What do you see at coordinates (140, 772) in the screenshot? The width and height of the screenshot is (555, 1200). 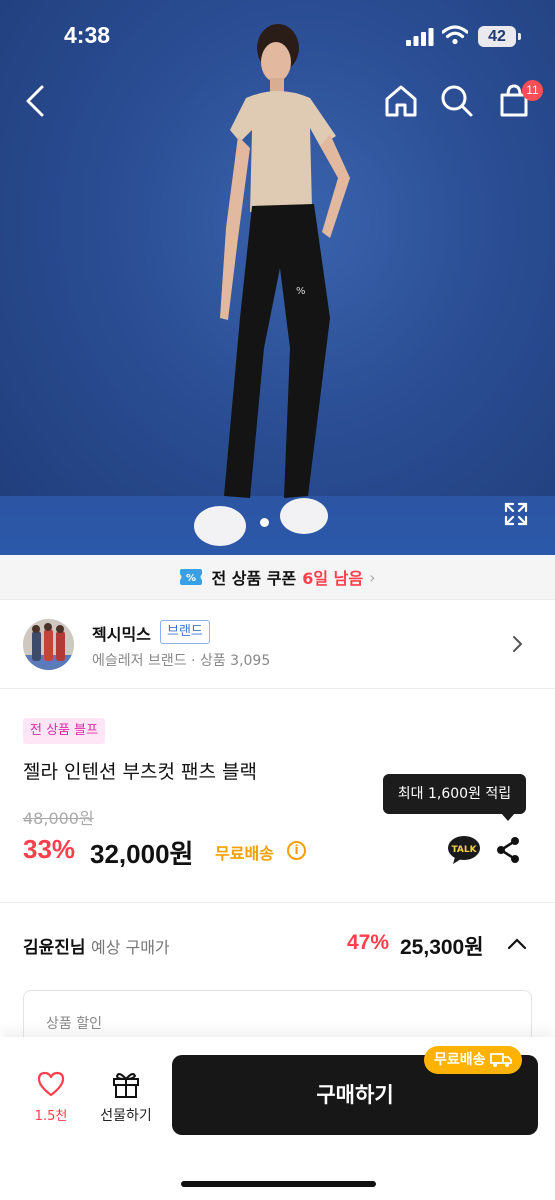 I see `product-title: 젤라 인텐션 부츠컷 팬츠 블랙` at bounding box center [140, 772].